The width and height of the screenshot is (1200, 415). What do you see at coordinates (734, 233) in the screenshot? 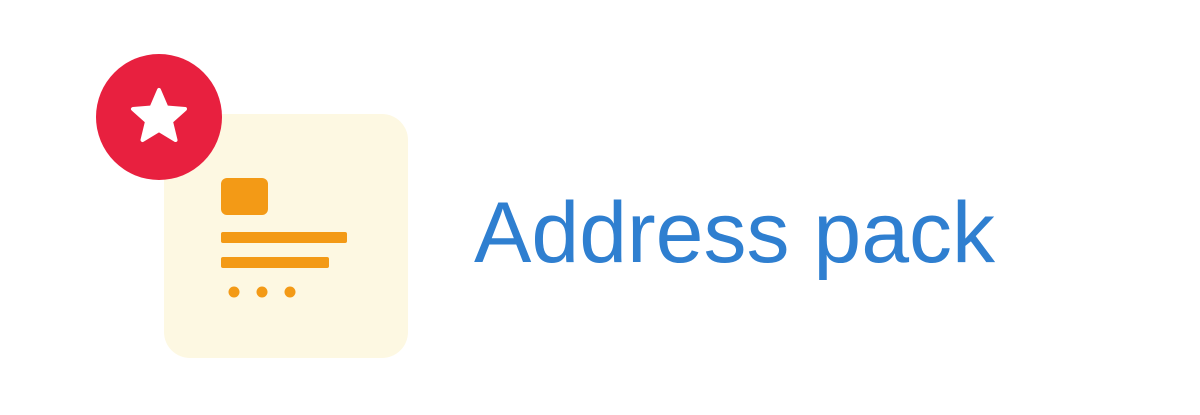
I see `address-pack-link: Address pack` at bounding box center [734, 233].